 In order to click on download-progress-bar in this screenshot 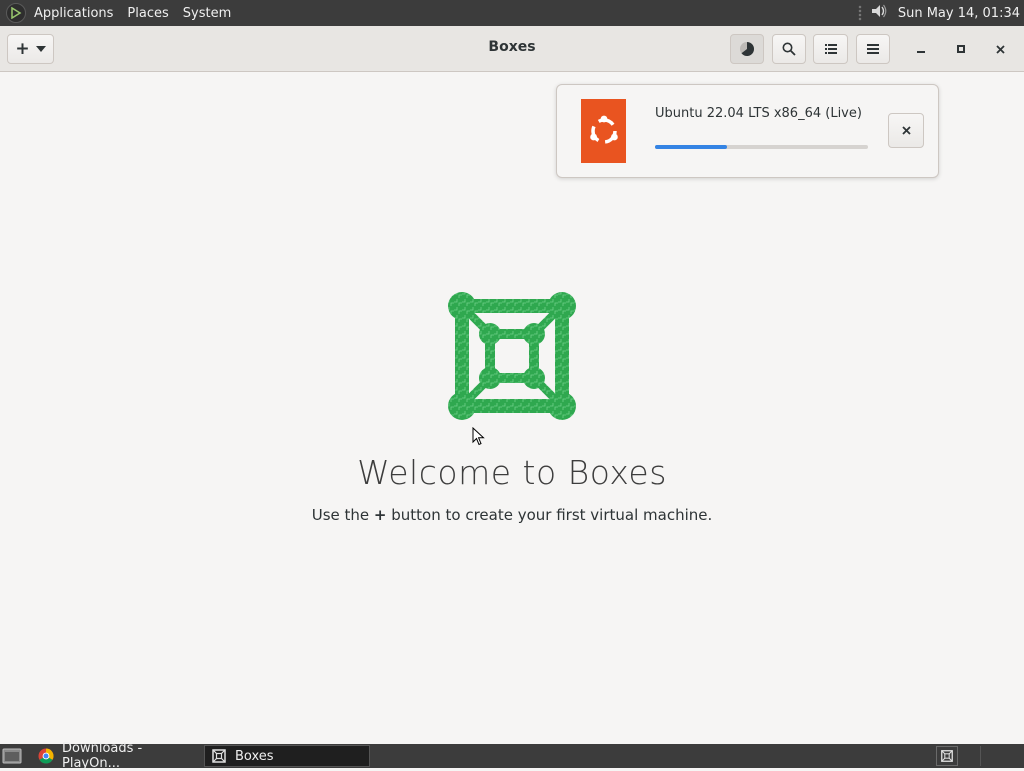, I will do `click(761, 147)`.